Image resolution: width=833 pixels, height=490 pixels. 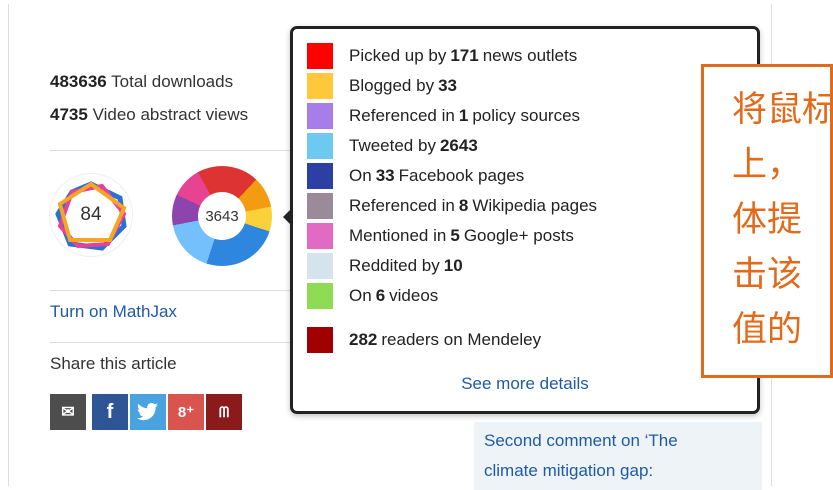 I want to click on popup-pointer, so click(x=288, y=217).